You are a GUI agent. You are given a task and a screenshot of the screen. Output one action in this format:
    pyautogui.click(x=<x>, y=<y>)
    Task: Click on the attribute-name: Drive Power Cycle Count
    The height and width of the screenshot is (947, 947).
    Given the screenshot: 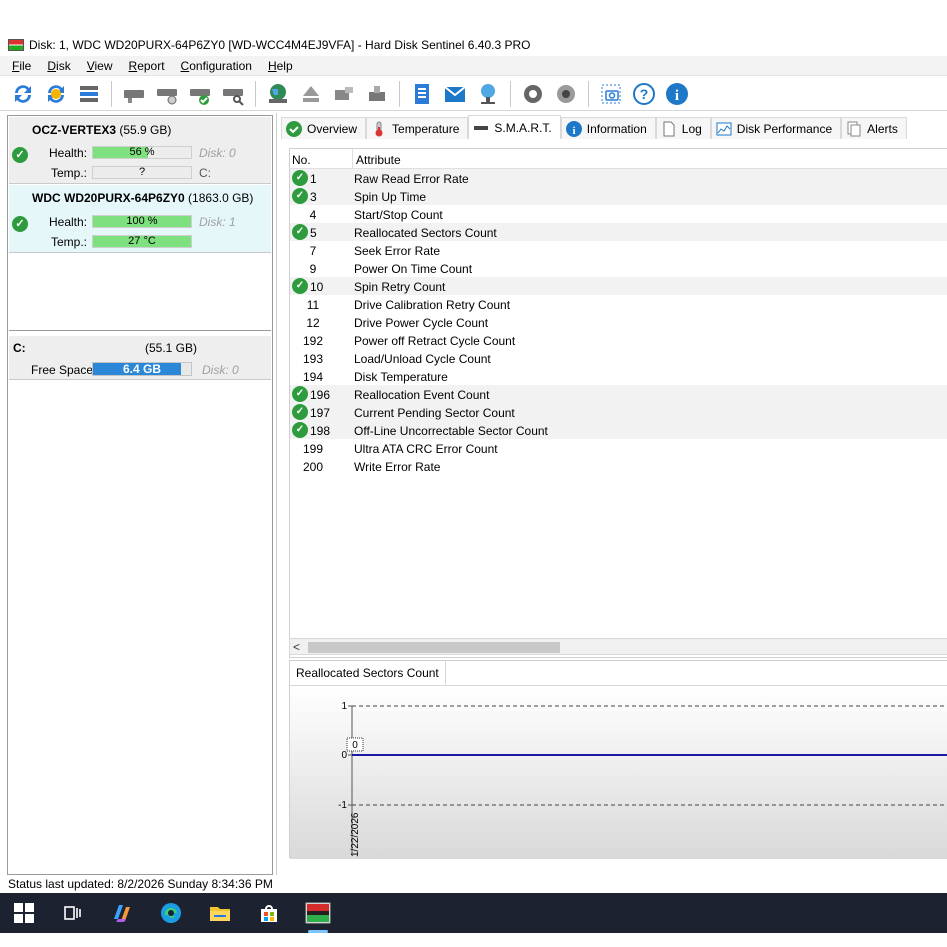 What is the action you would take?
    pyautogui.click(x=421, y=323)
    